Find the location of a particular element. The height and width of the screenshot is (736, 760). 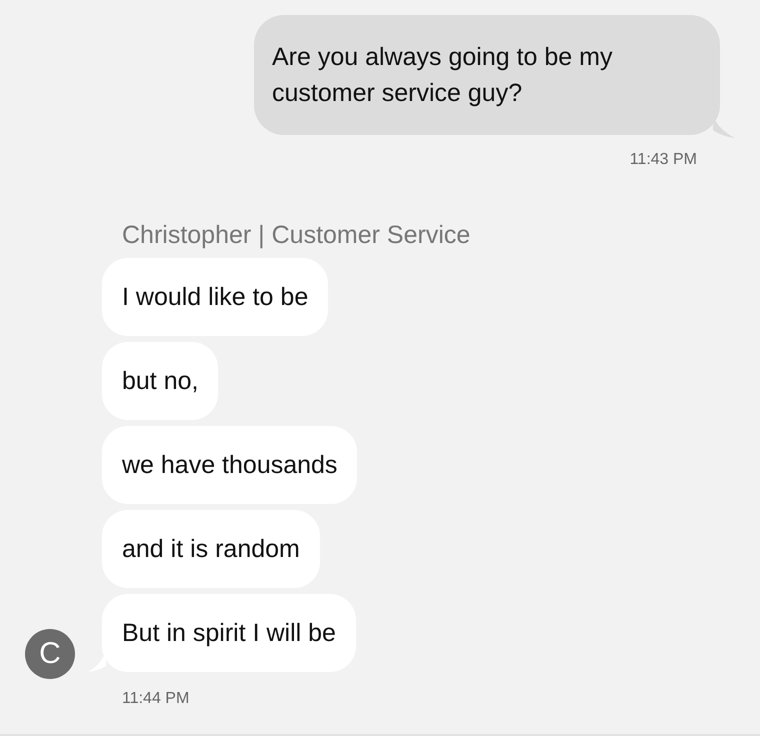

message-time: 11:44 PM is located at coordinates (156, 699).